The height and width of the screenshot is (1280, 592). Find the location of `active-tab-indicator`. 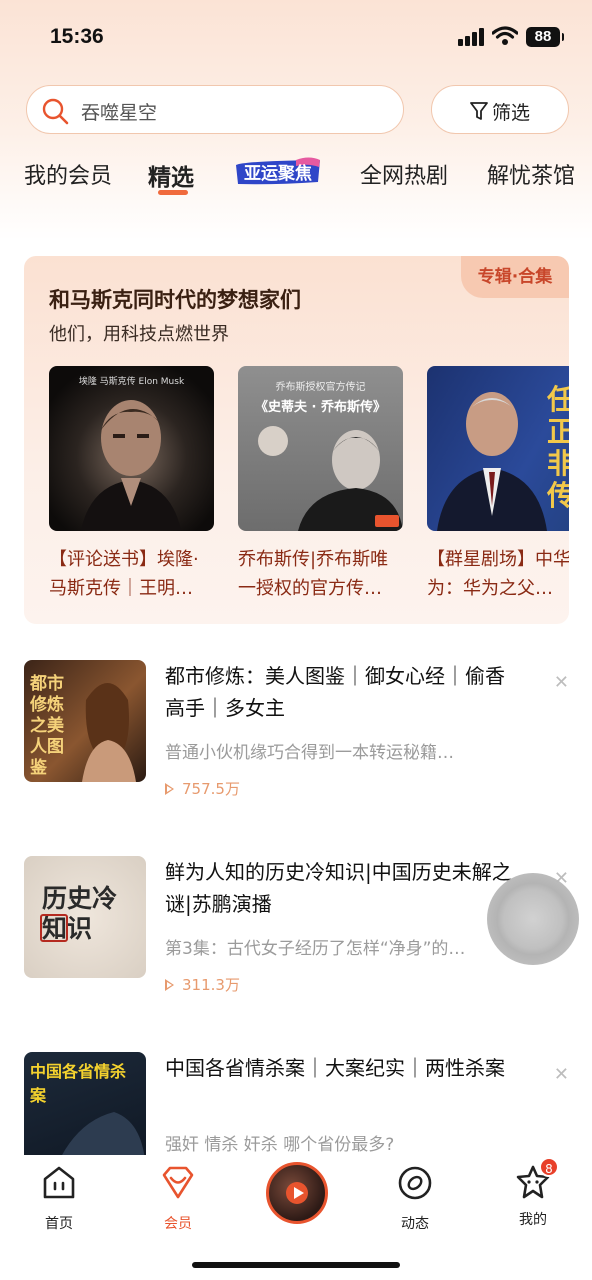

active-tab-indicator is located at coordinates (173, 192).